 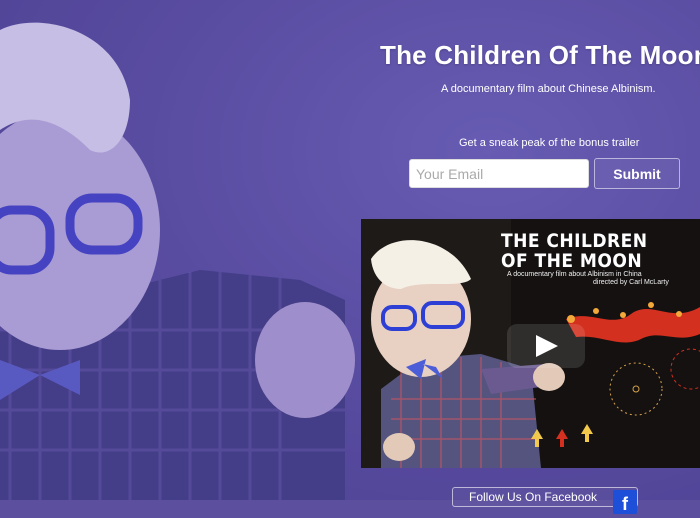 I want to click on video-title: THE CHILDREN OF THE MOON, so click(x=574, y=251).